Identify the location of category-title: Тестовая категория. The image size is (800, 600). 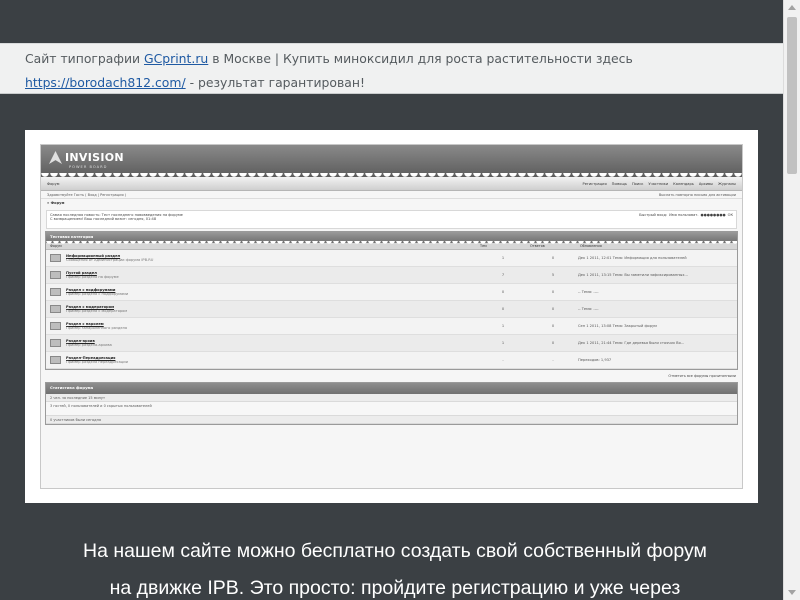
(72, 236).